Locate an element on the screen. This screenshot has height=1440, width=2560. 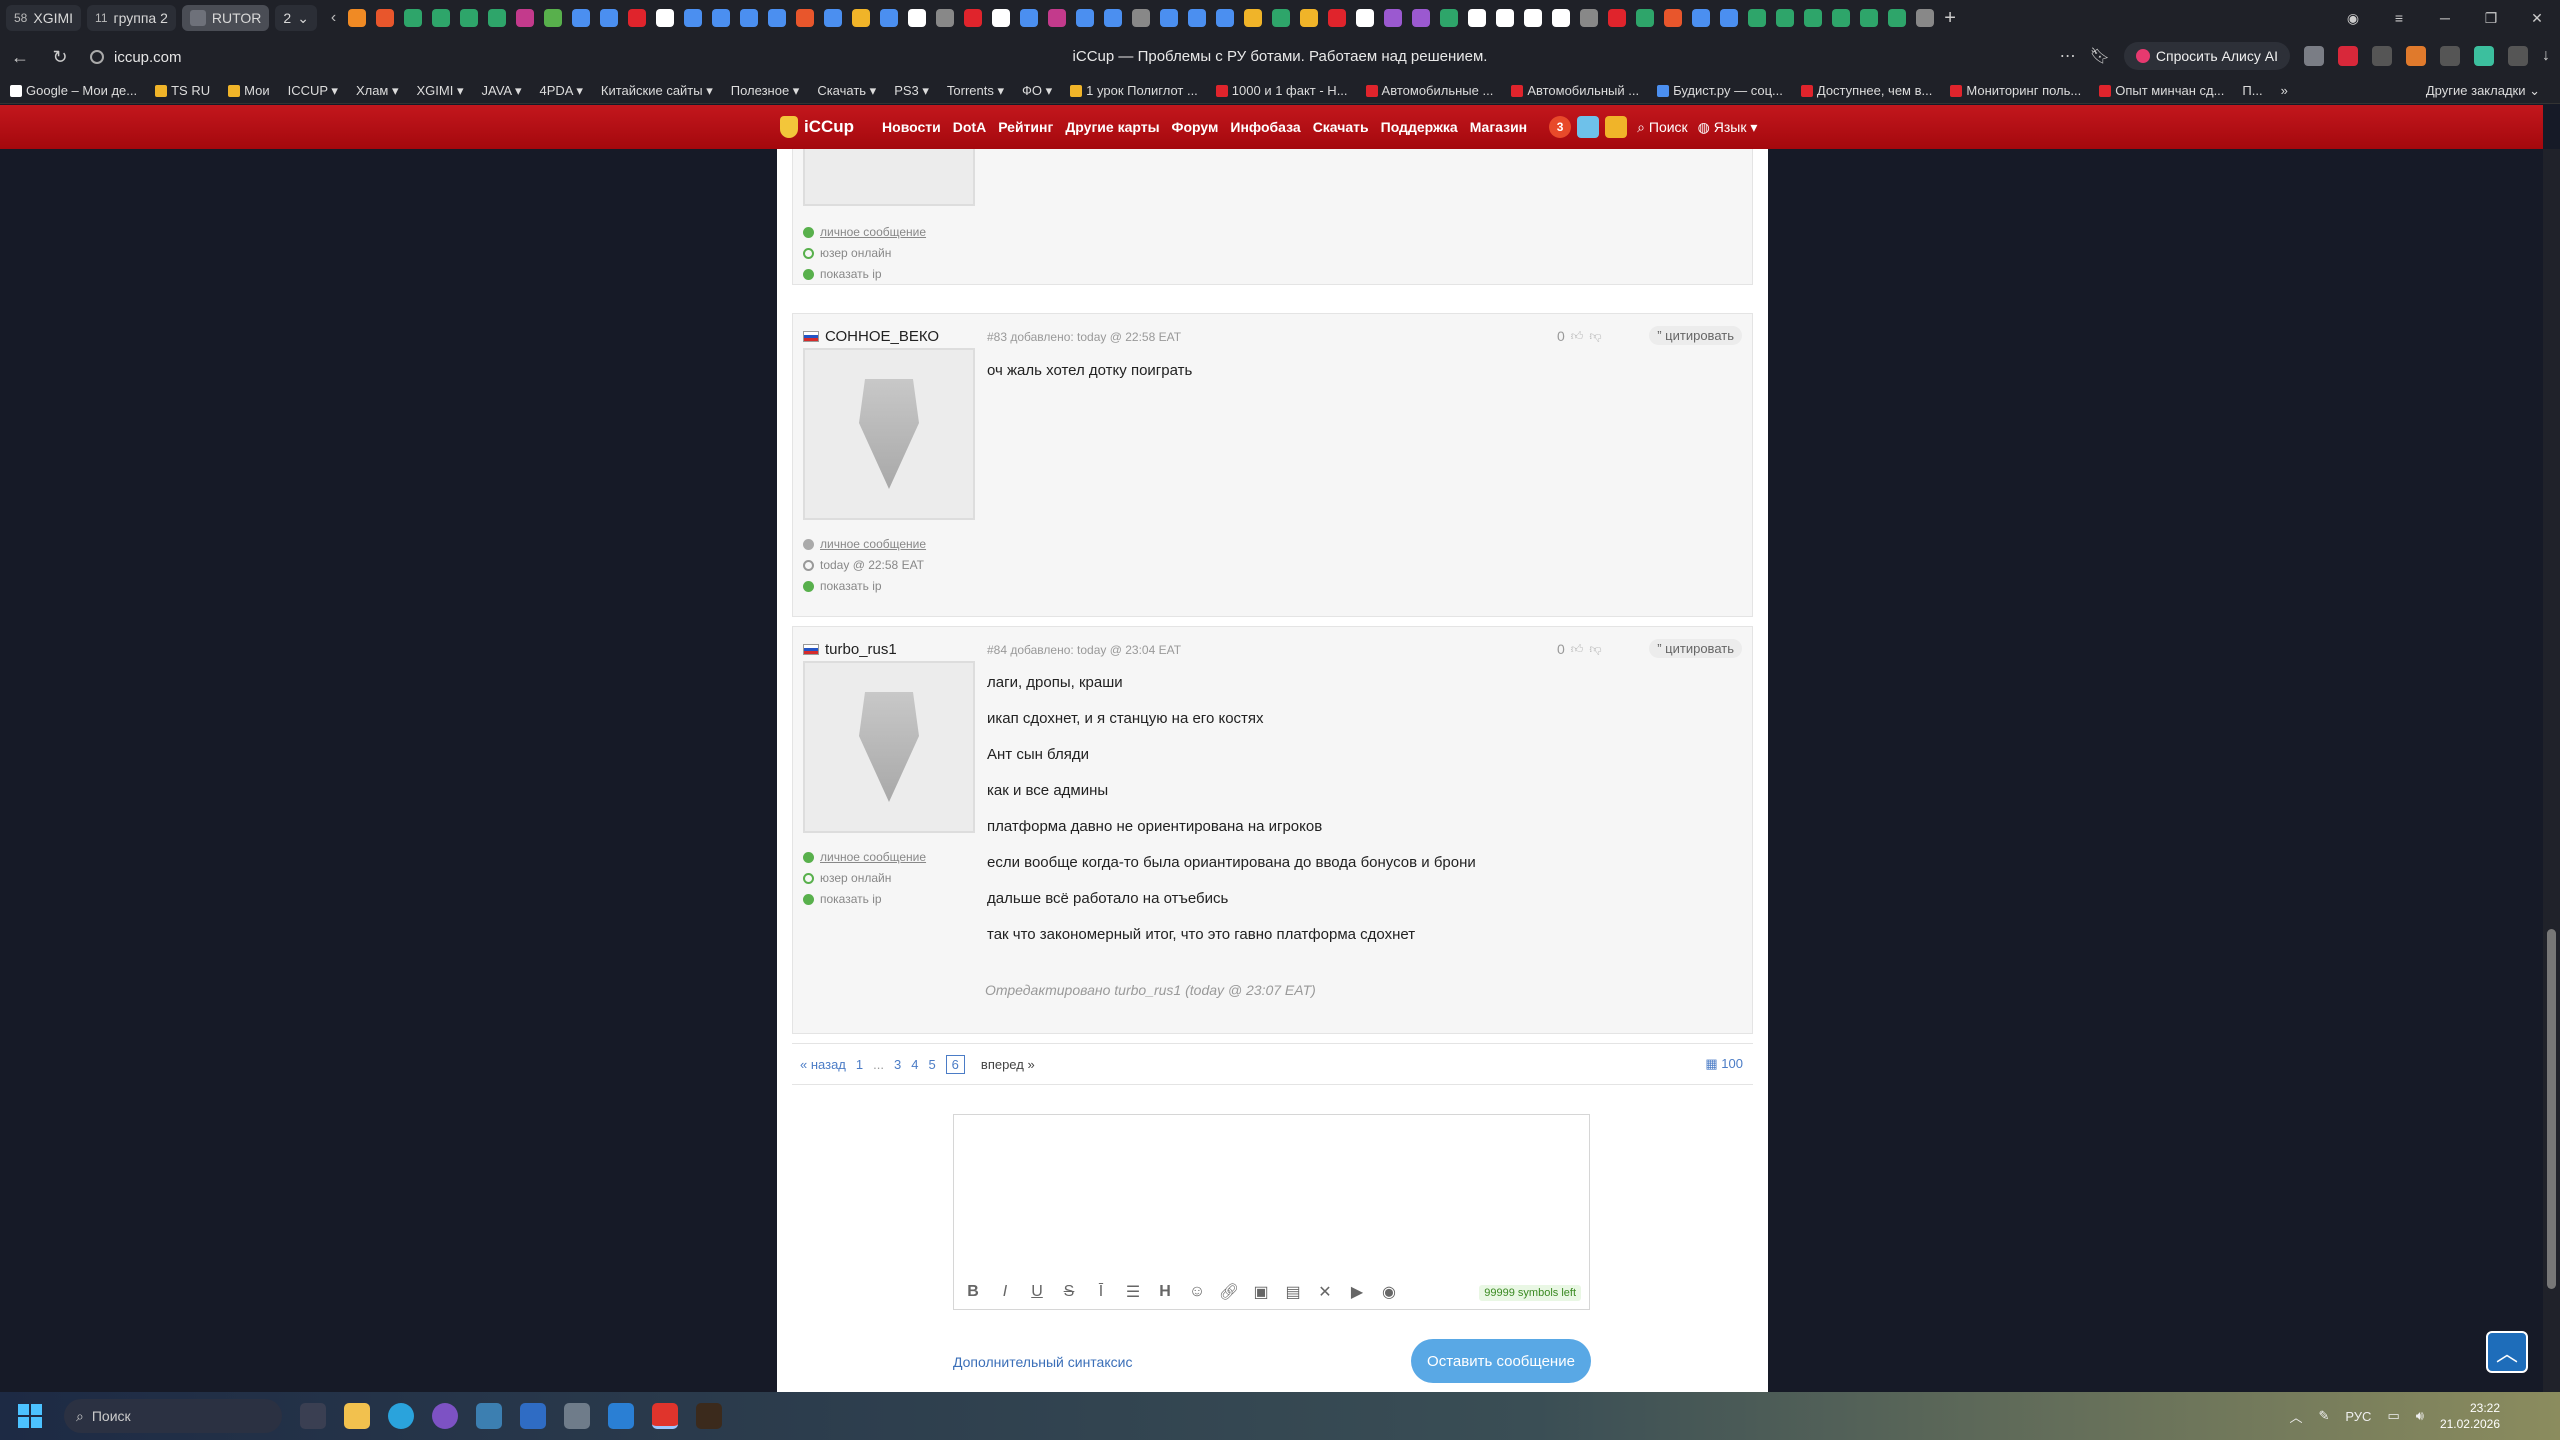
nav-forum: Форум is located at coordinates (1195, 127).